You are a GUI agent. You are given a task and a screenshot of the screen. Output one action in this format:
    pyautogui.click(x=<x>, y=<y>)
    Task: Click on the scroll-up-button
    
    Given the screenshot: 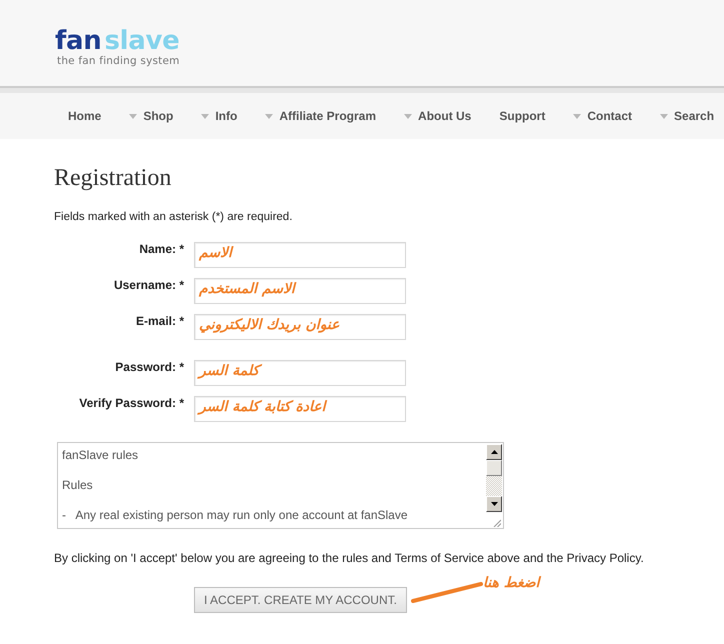 What is the action you would take?
    pyautogui.click(x=494, y=452)
    